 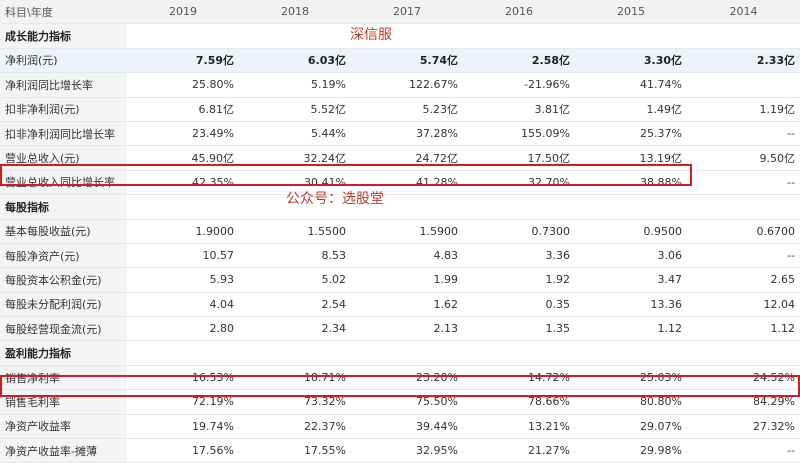 What do you see at coordinates (631, 134) in the screenshot?
I see `value-cell: 25.37%` at bounding box center [631, 134].